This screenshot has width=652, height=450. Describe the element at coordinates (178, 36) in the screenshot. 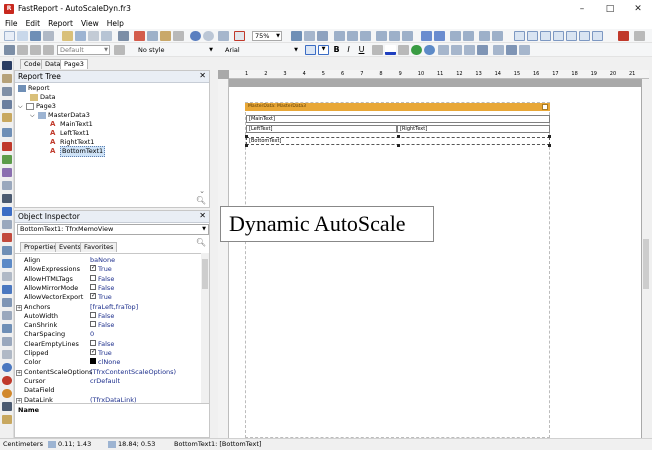

I see `format-painter-icon` at that location.